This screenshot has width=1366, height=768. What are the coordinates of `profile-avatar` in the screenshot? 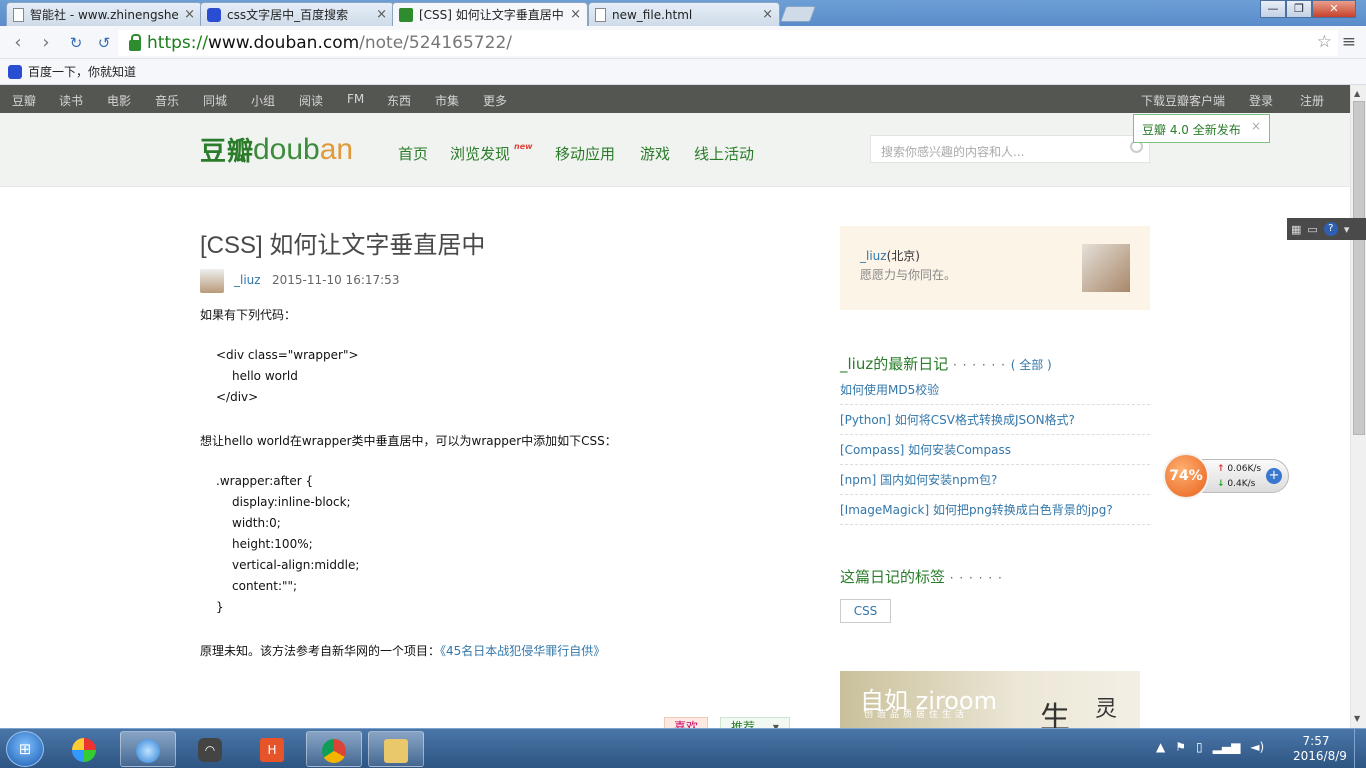 It's located at (1106, 268).